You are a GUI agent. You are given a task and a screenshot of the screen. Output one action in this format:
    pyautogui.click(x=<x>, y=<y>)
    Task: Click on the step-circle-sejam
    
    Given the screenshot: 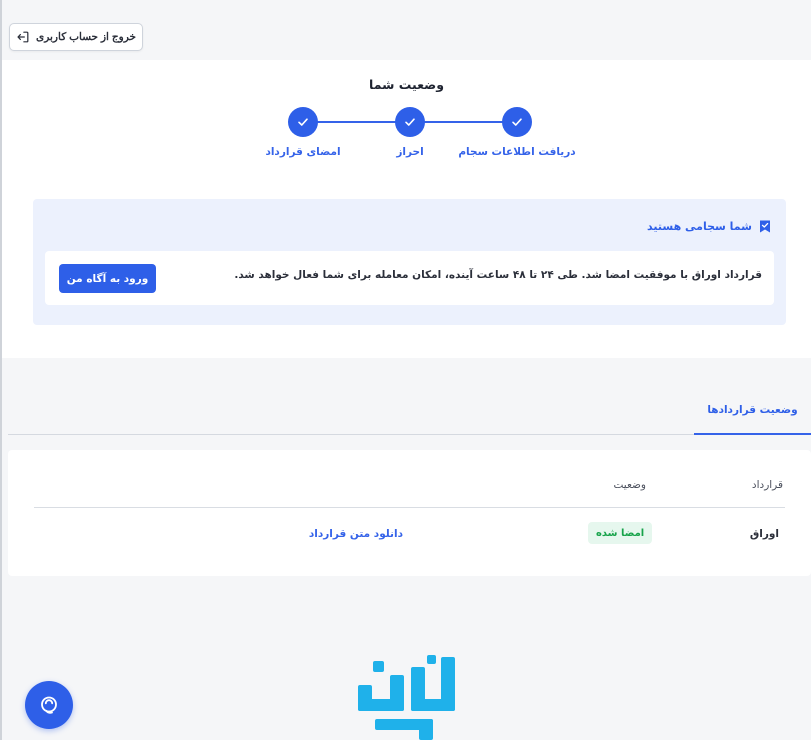 What is the action you would take?
    pyautogui.click(x=517, y=122)
    